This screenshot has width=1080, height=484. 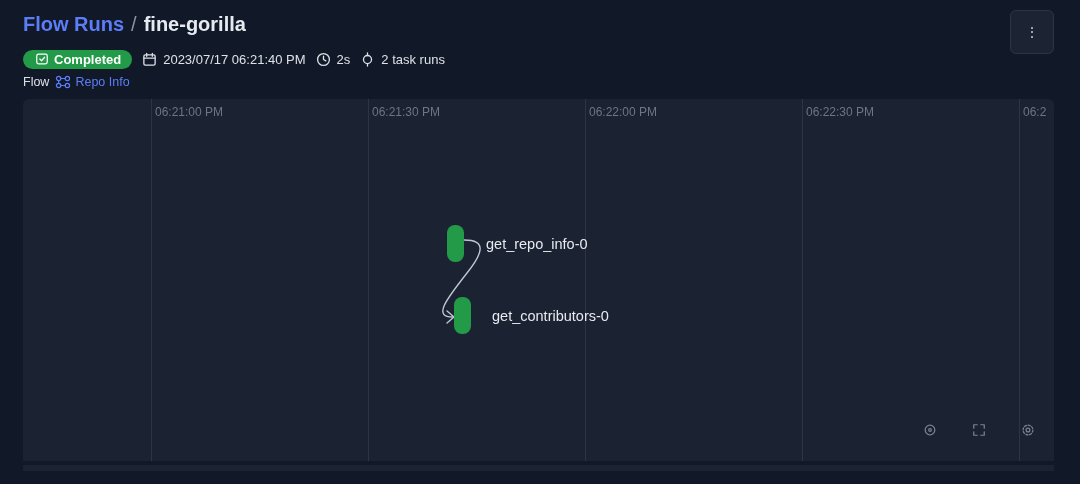 I want to click on expand-button, so click(x=979, y=430).